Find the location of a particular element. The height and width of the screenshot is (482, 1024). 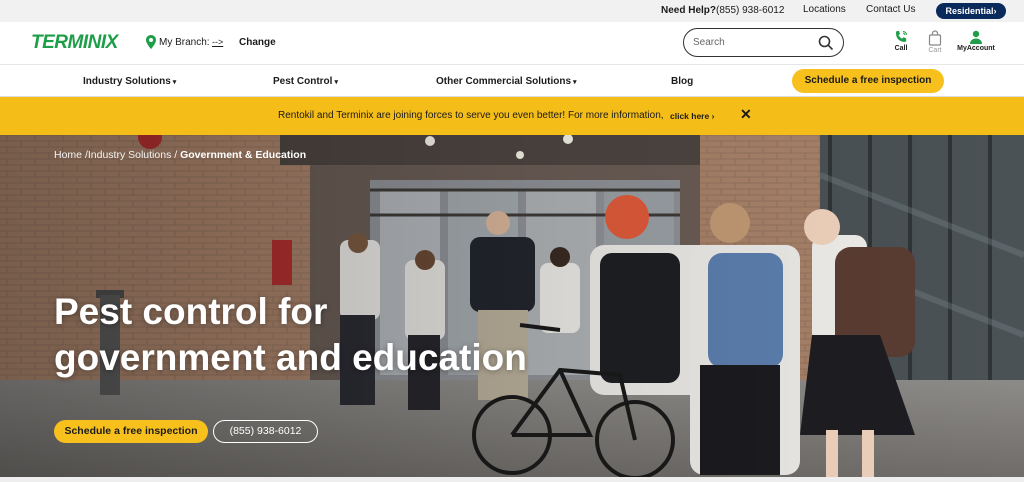

nav-blog: Blog is located at coordinates (682, 81).